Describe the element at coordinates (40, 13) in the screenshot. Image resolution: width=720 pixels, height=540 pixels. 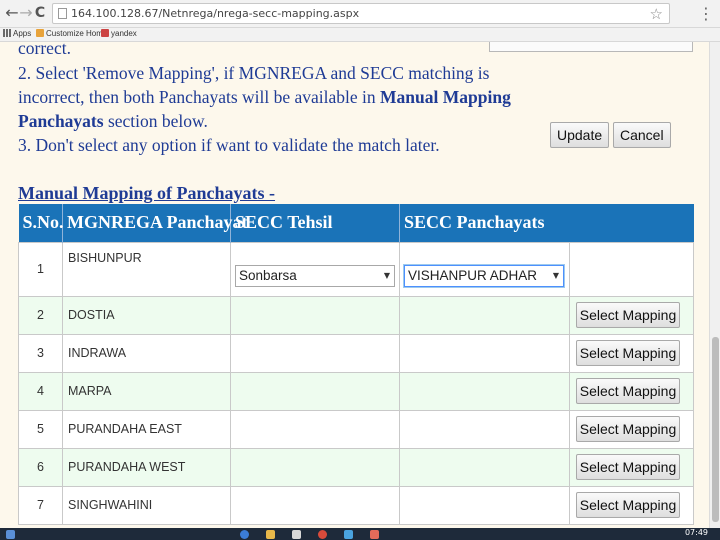
I see `reload-icon: C` at that location.